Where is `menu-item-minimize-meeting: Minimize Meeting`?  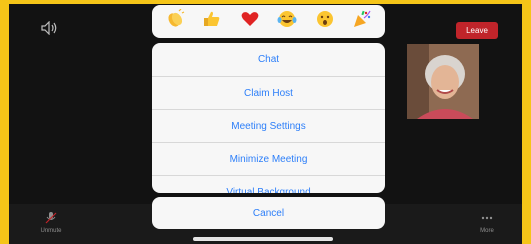
menu-item-minimize-meeting: Minimize Meeting is located at coordinates (268, 159).